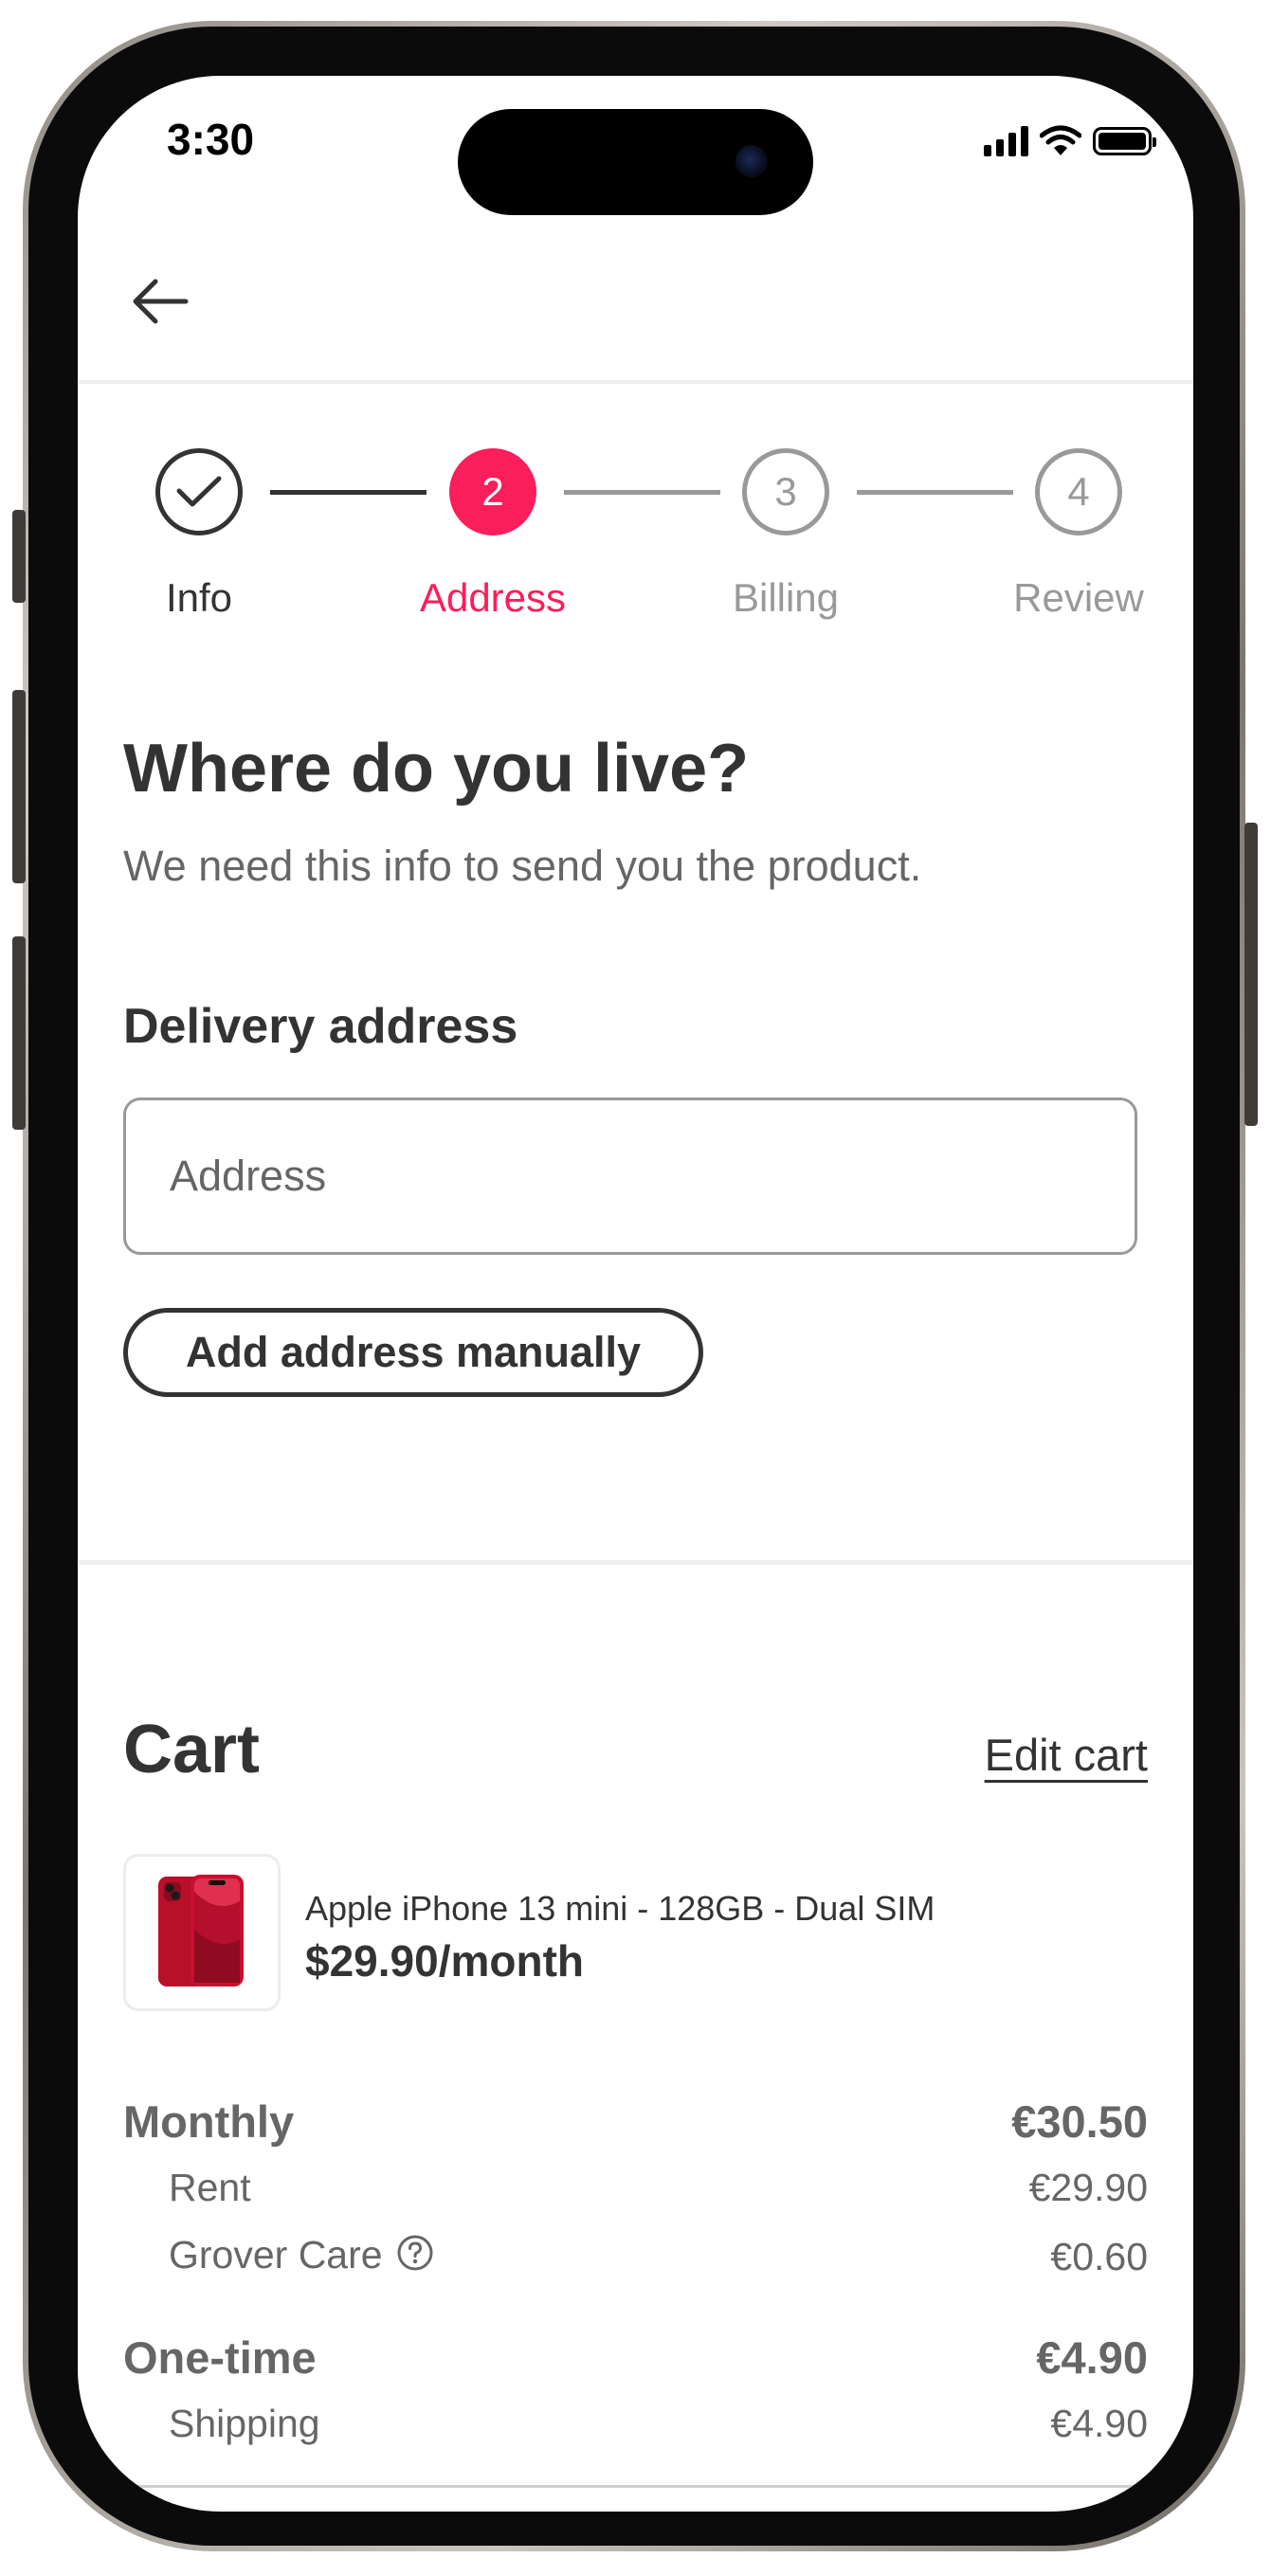 This screenshot has height=2576, width=1271. Describe the element at coordinates (209, 2121) in the screenshot. I see `monthly-label: Monthly` at that location.